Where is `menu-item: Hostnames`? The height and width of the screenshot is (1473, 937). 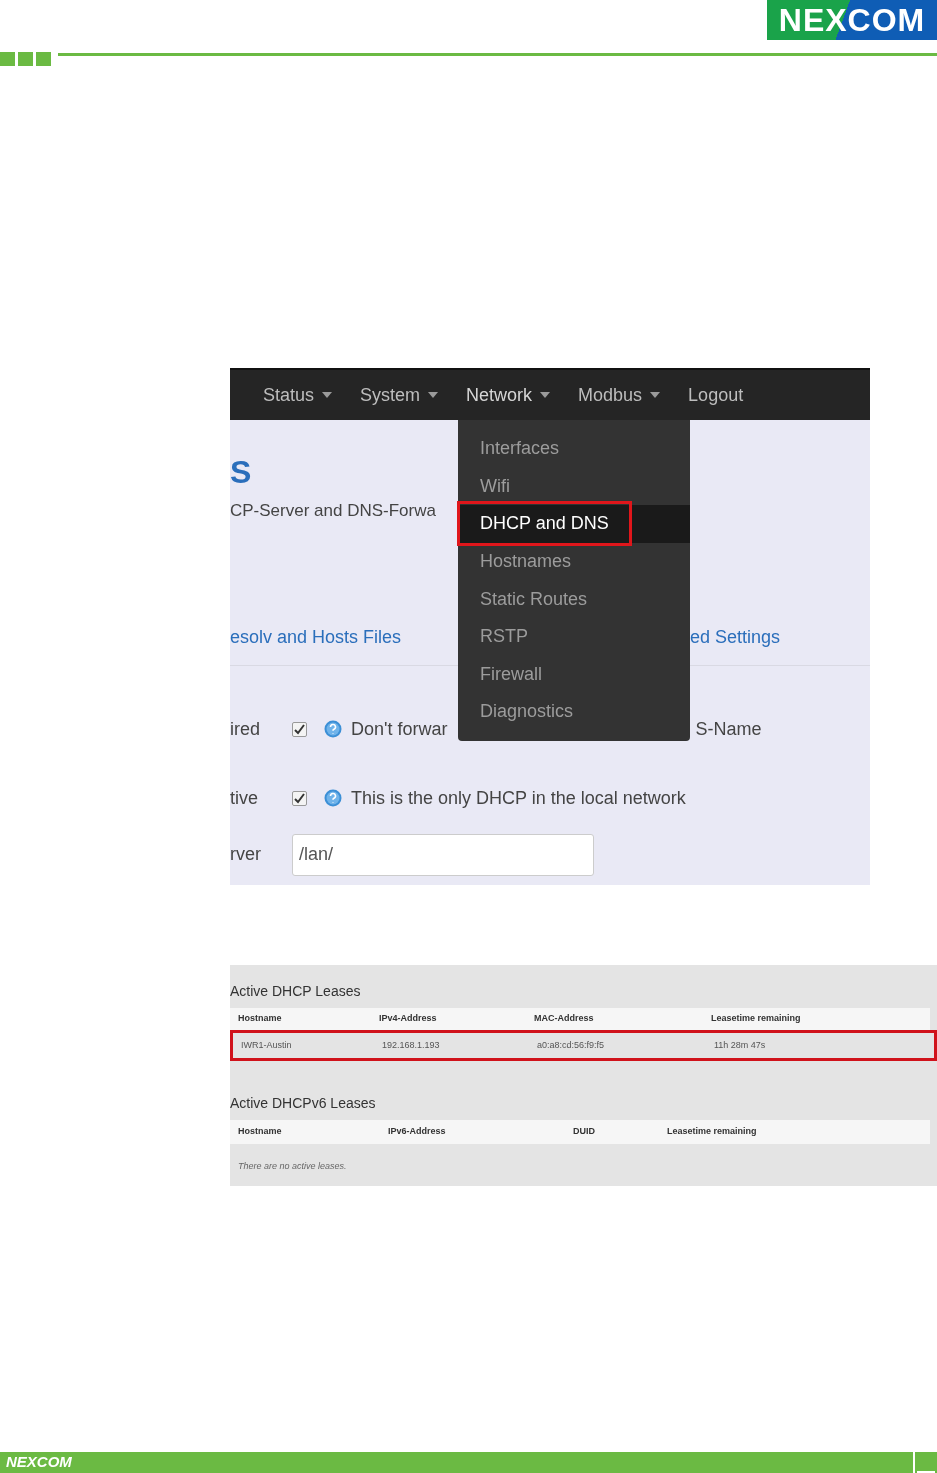
menu-item: Hostnames is located at coordinates (574, 561).